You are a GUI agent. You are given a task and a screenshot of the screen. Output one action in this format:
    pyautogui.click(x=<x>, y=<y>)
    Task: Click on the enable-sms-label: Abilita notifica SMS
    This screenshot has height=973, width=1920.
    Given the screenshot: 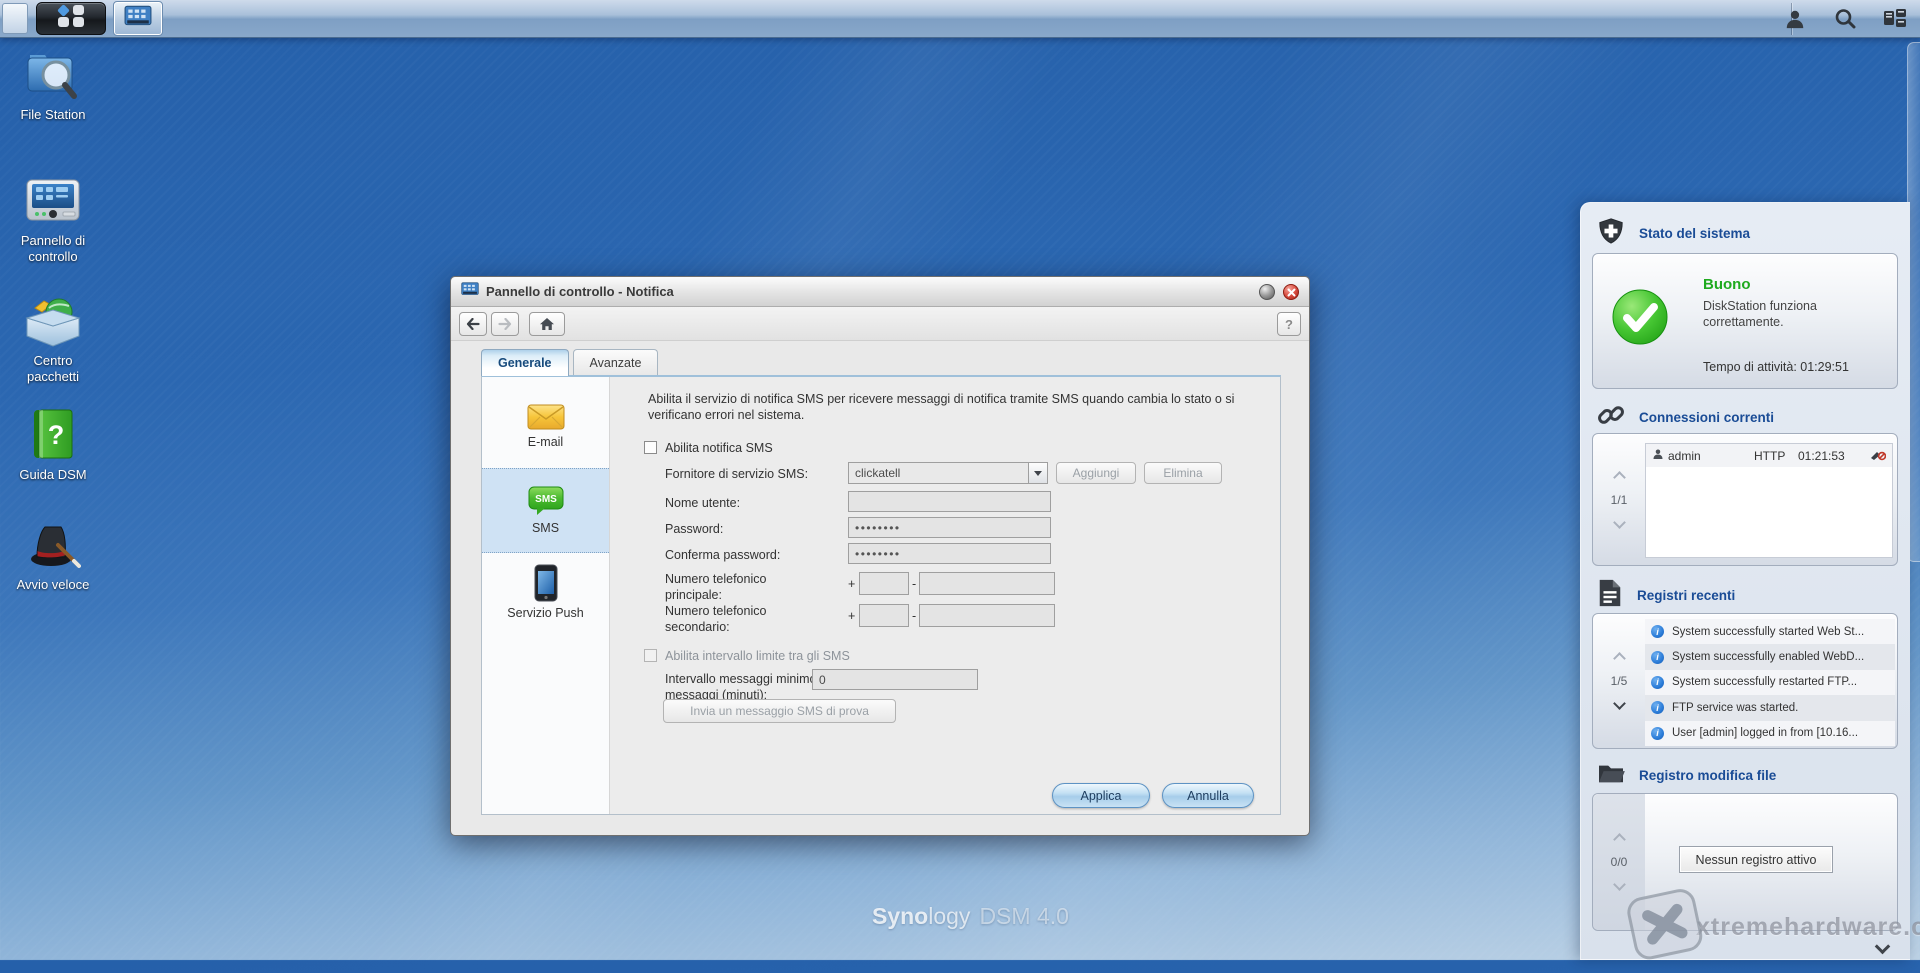 What is the action you would take?
    pyautogui.click(x=719, y=448)
    